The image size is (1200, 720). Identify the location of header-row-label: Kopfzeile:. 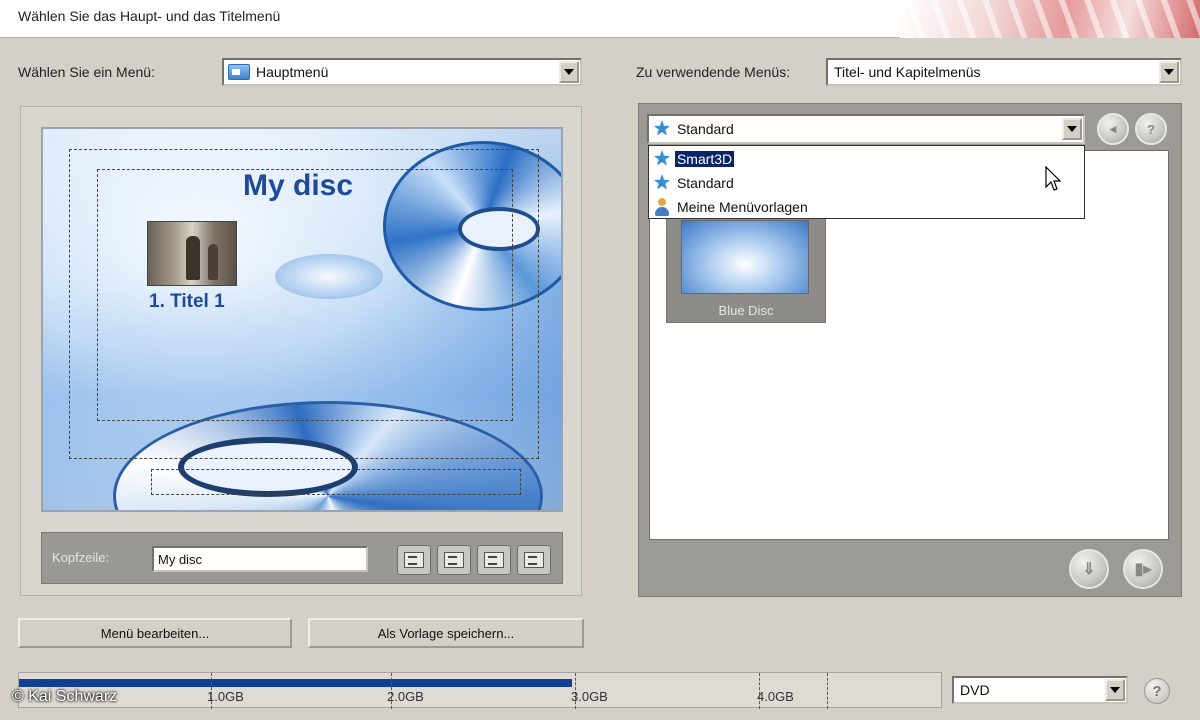
(81, 557).